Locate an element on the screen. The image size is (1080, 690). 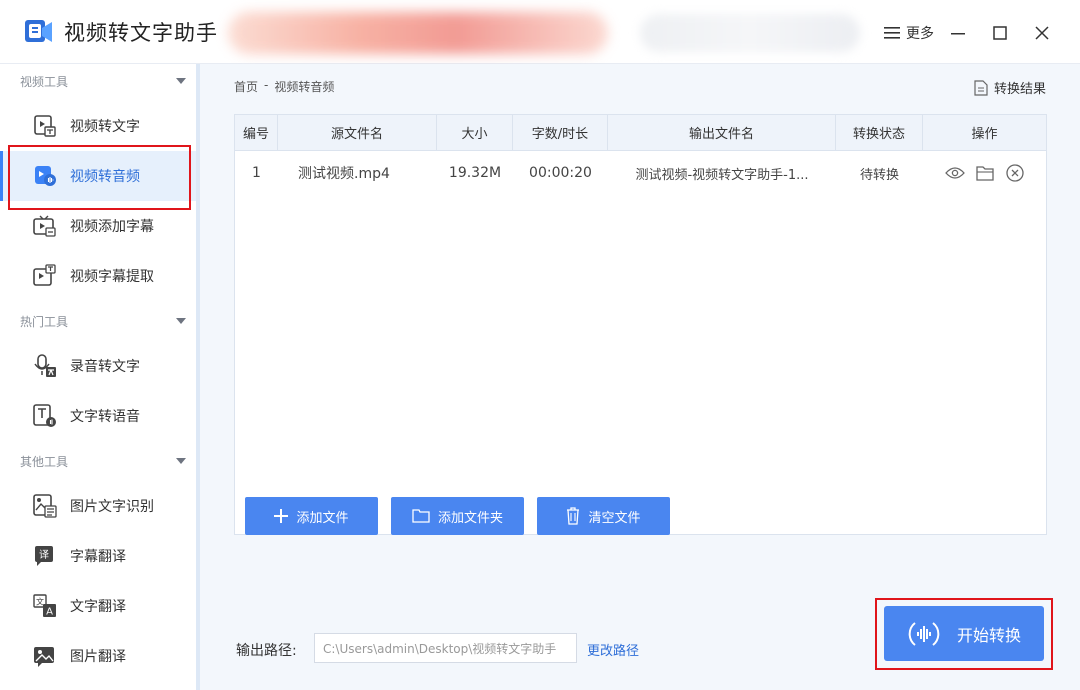
sidebar-item-image-translate: 图片翻译 is located at coordinates (98, 656).